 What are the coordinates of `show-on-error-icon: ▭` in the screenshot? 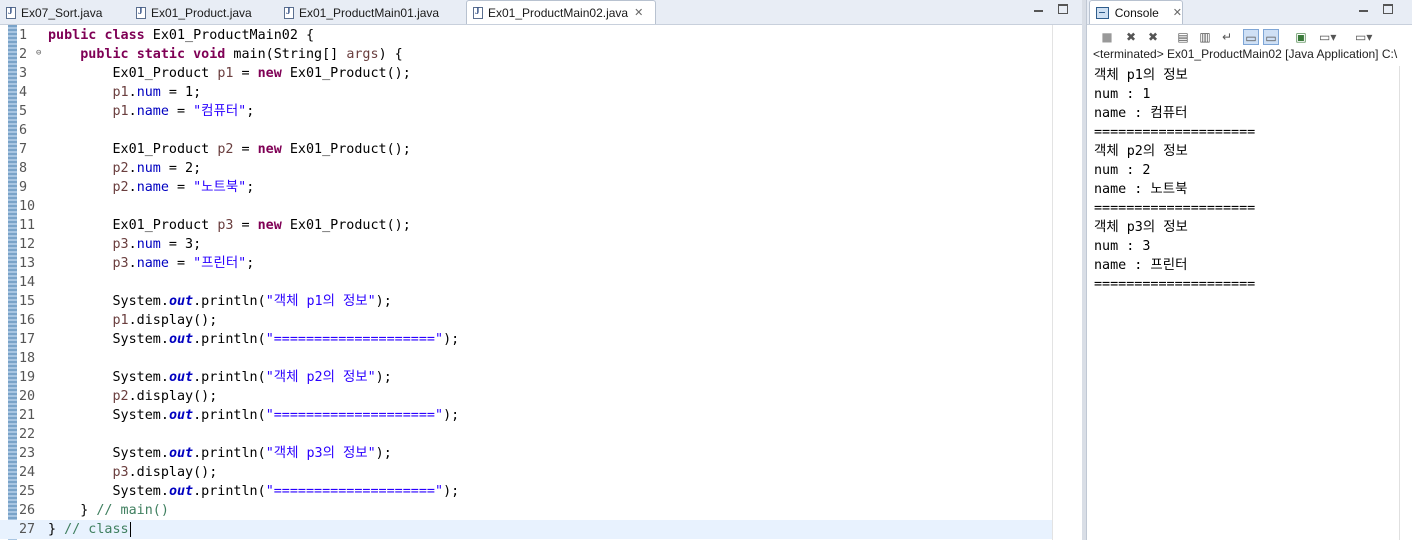 It's located at (1271, 37).